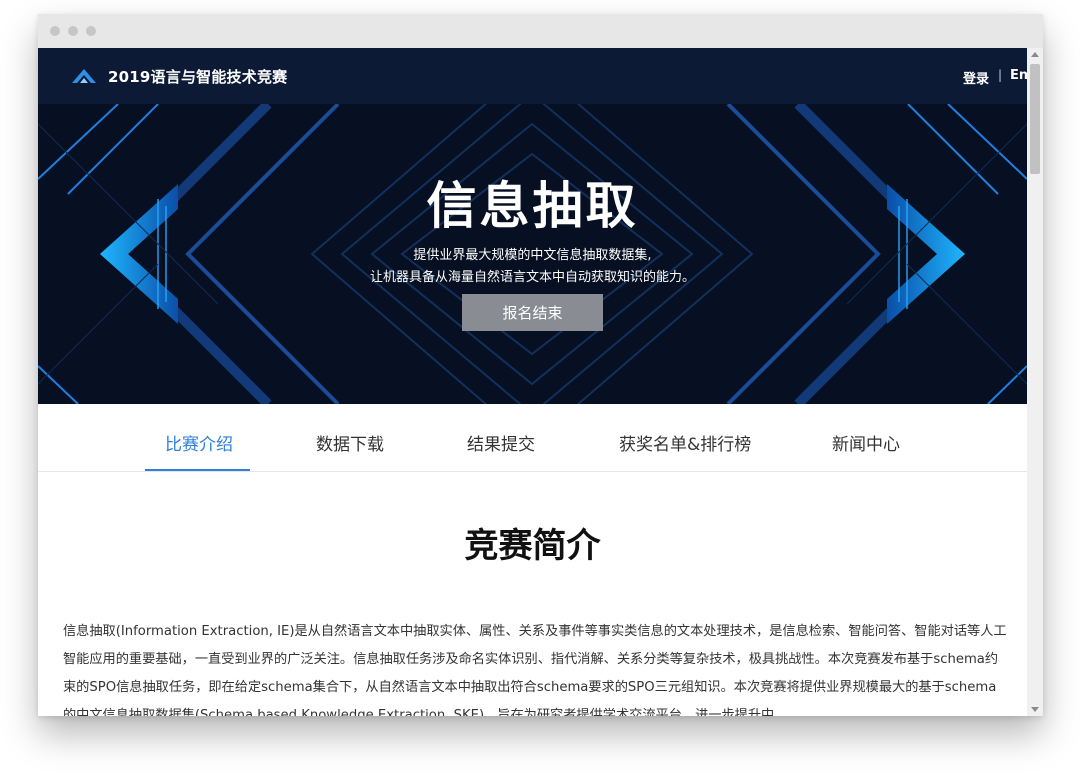  I want to click on scrollbar-thumb, so click(1035, 119).